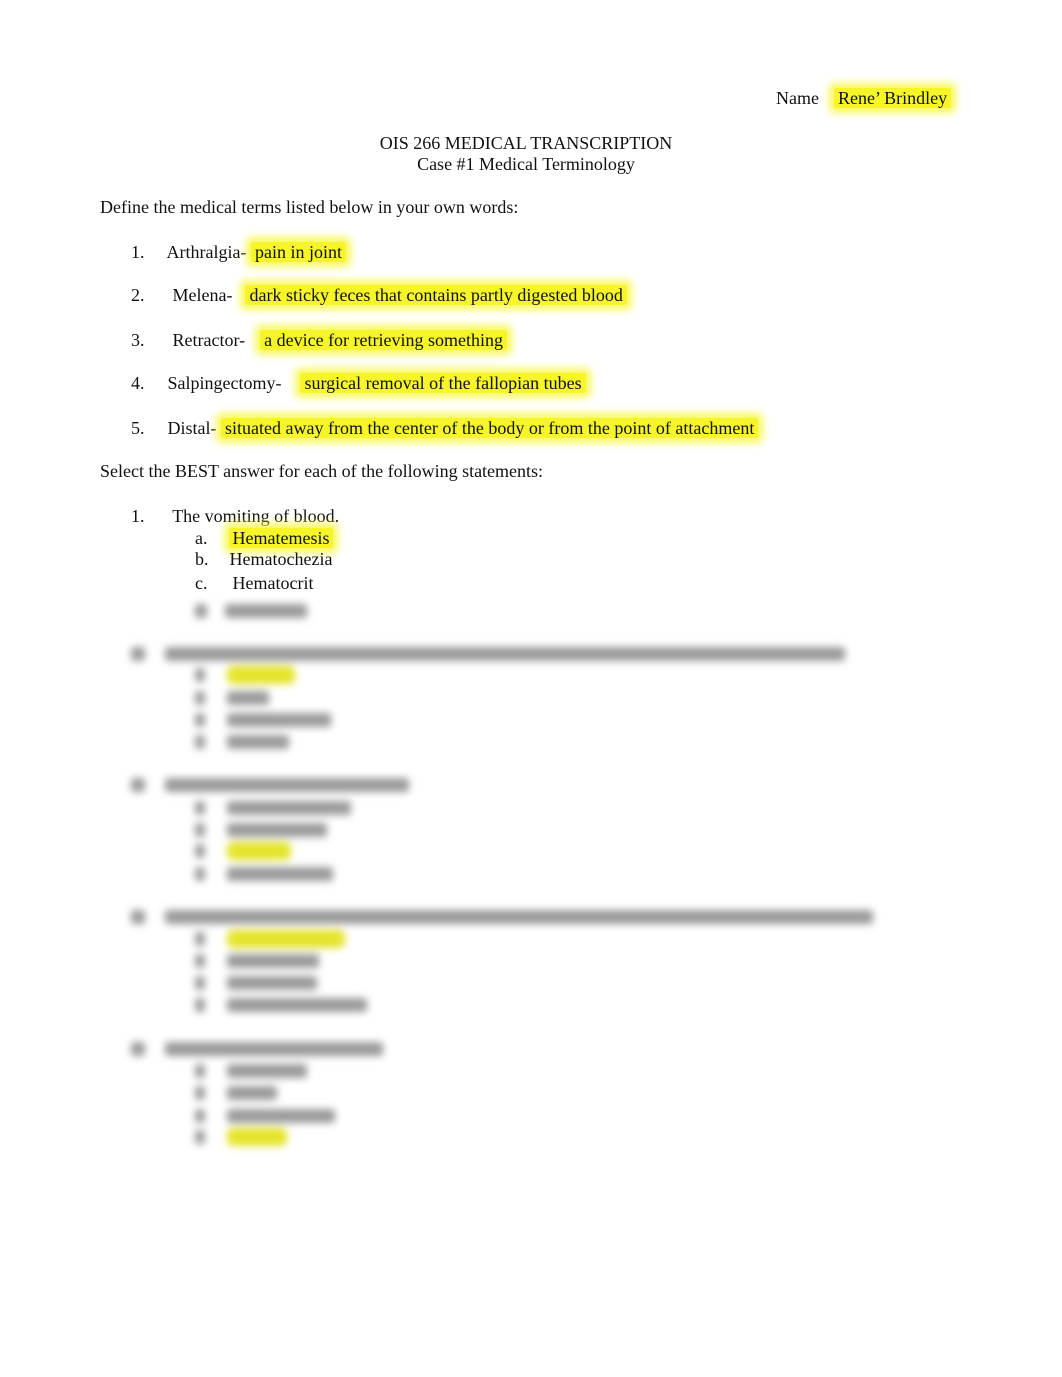 This screenshot has width=1062, height=1377. What do you see at coordinates (443, 383) in the screenshot?
I see `answer: surgical removal of the fallopian tubes` at bounding box center [443, 383].